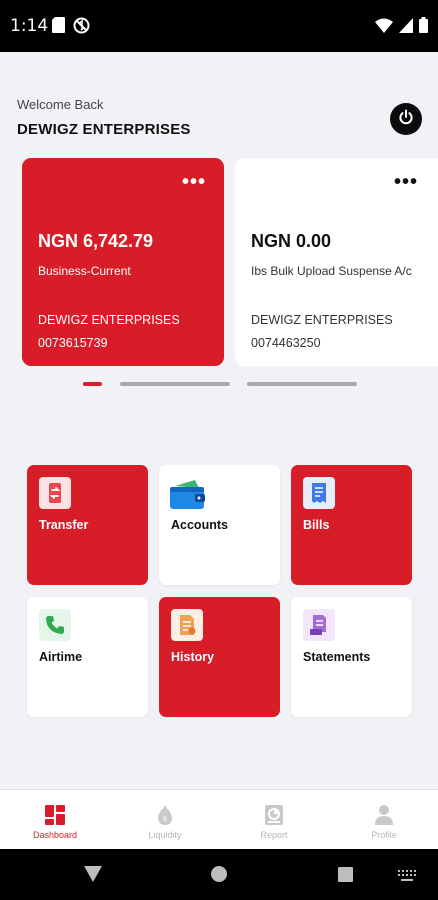  I want to click on home-icon, so click(219, 876).